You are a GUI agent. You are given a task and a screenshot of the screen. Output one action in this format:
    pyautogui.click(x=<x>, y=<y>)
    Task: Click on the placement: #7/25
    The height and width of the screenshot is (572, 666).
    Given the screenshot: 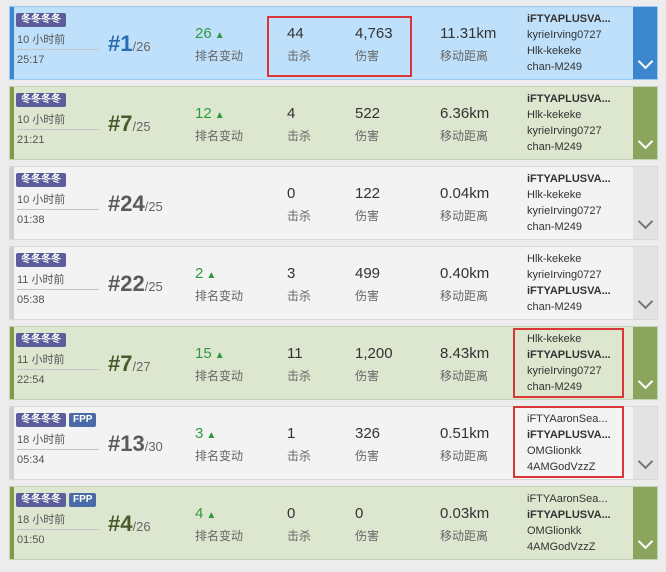 What is the action you would take?
    pyautogui.click(x=129, y=124)
    